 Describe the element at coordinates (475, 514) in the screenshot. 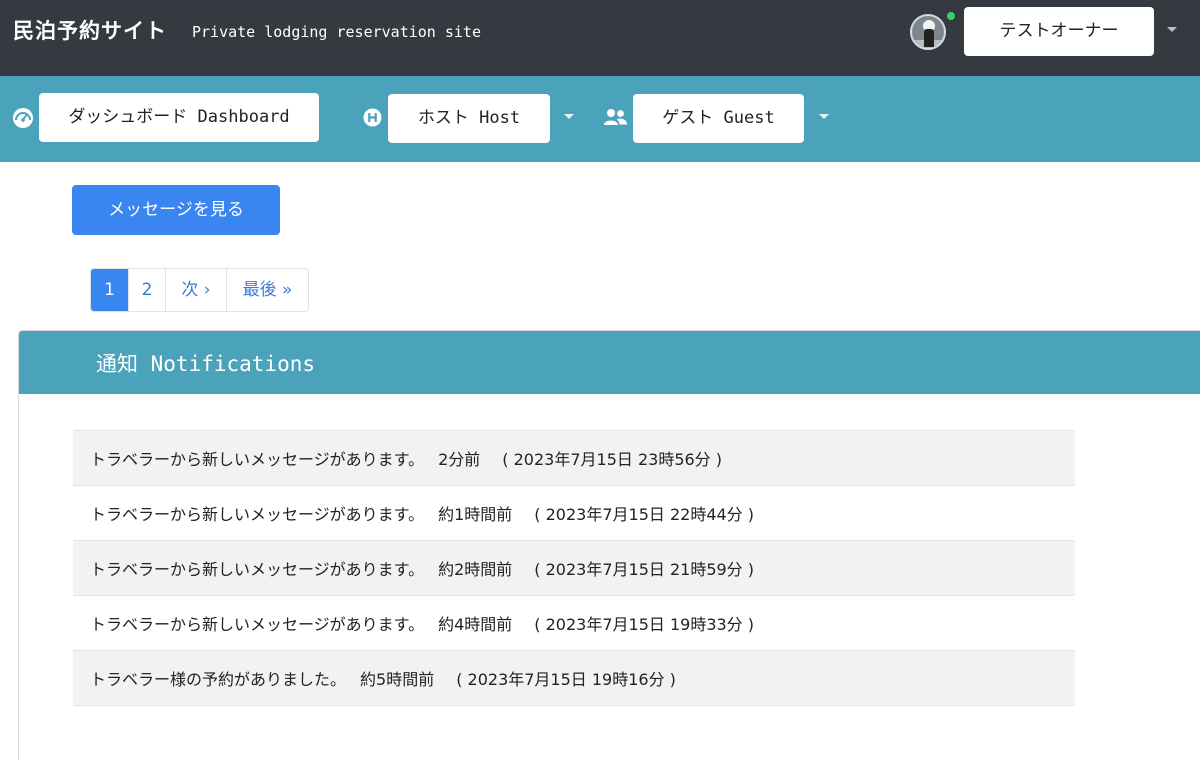

I see `notification-relative-time: 約1時間前` at that location.